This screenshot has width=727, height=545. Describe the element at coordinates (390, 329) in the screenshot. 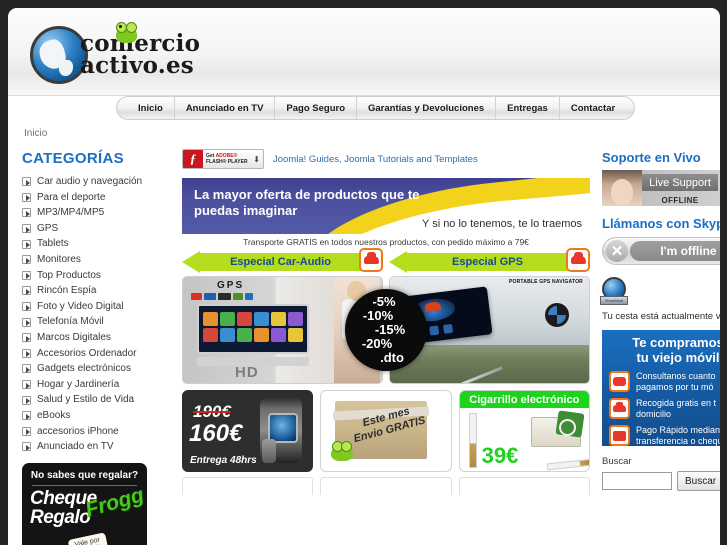

I see `discount-15: -15%` at that location.